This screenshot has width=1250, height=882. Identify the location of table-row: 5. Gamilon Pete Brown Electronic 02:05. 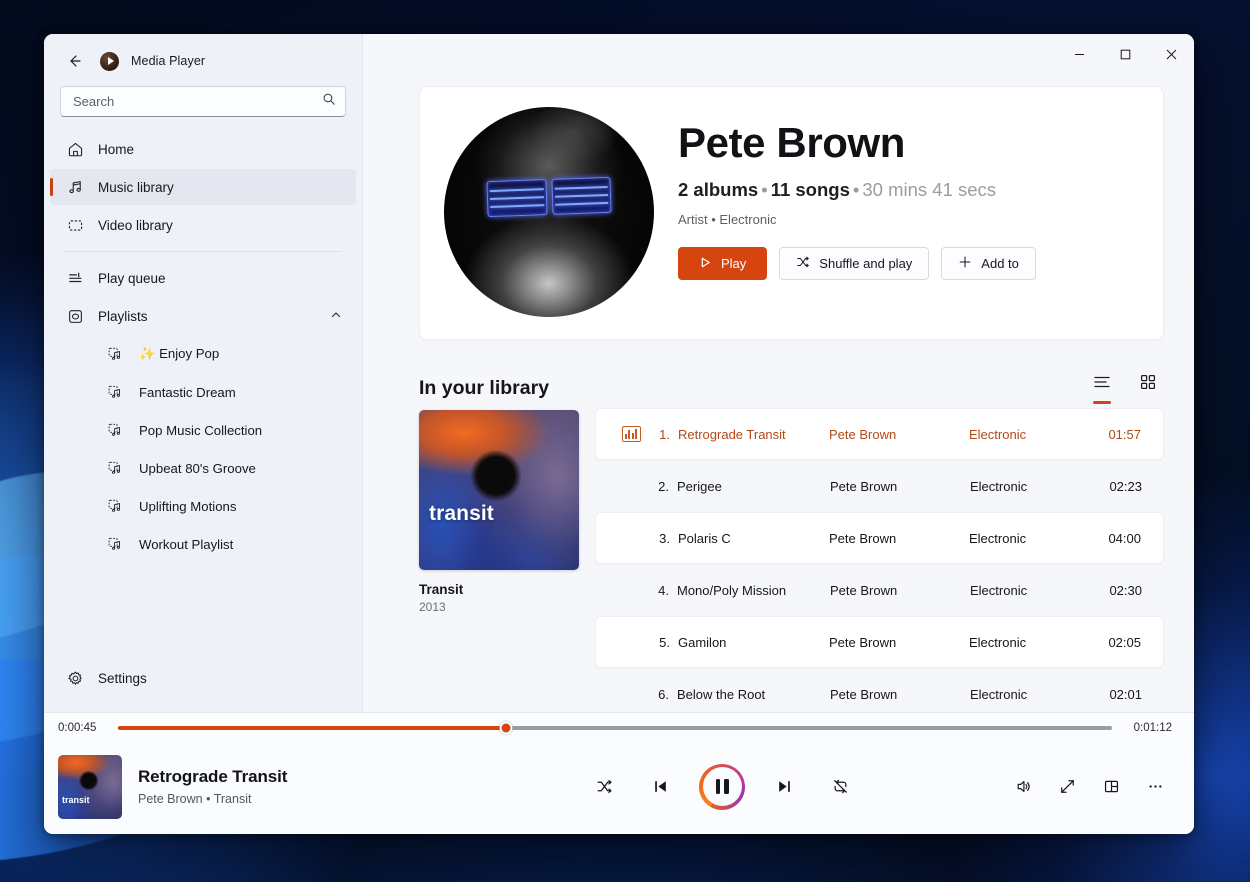
(879, 642).